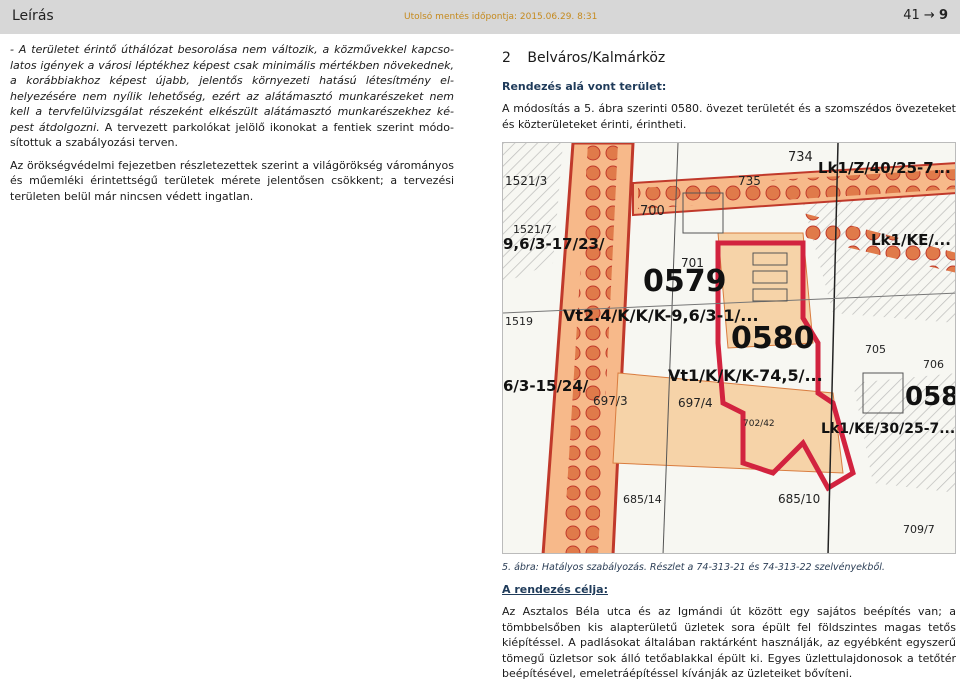  I want to click on parcel-697-4: 697/4, so click(695, 403).